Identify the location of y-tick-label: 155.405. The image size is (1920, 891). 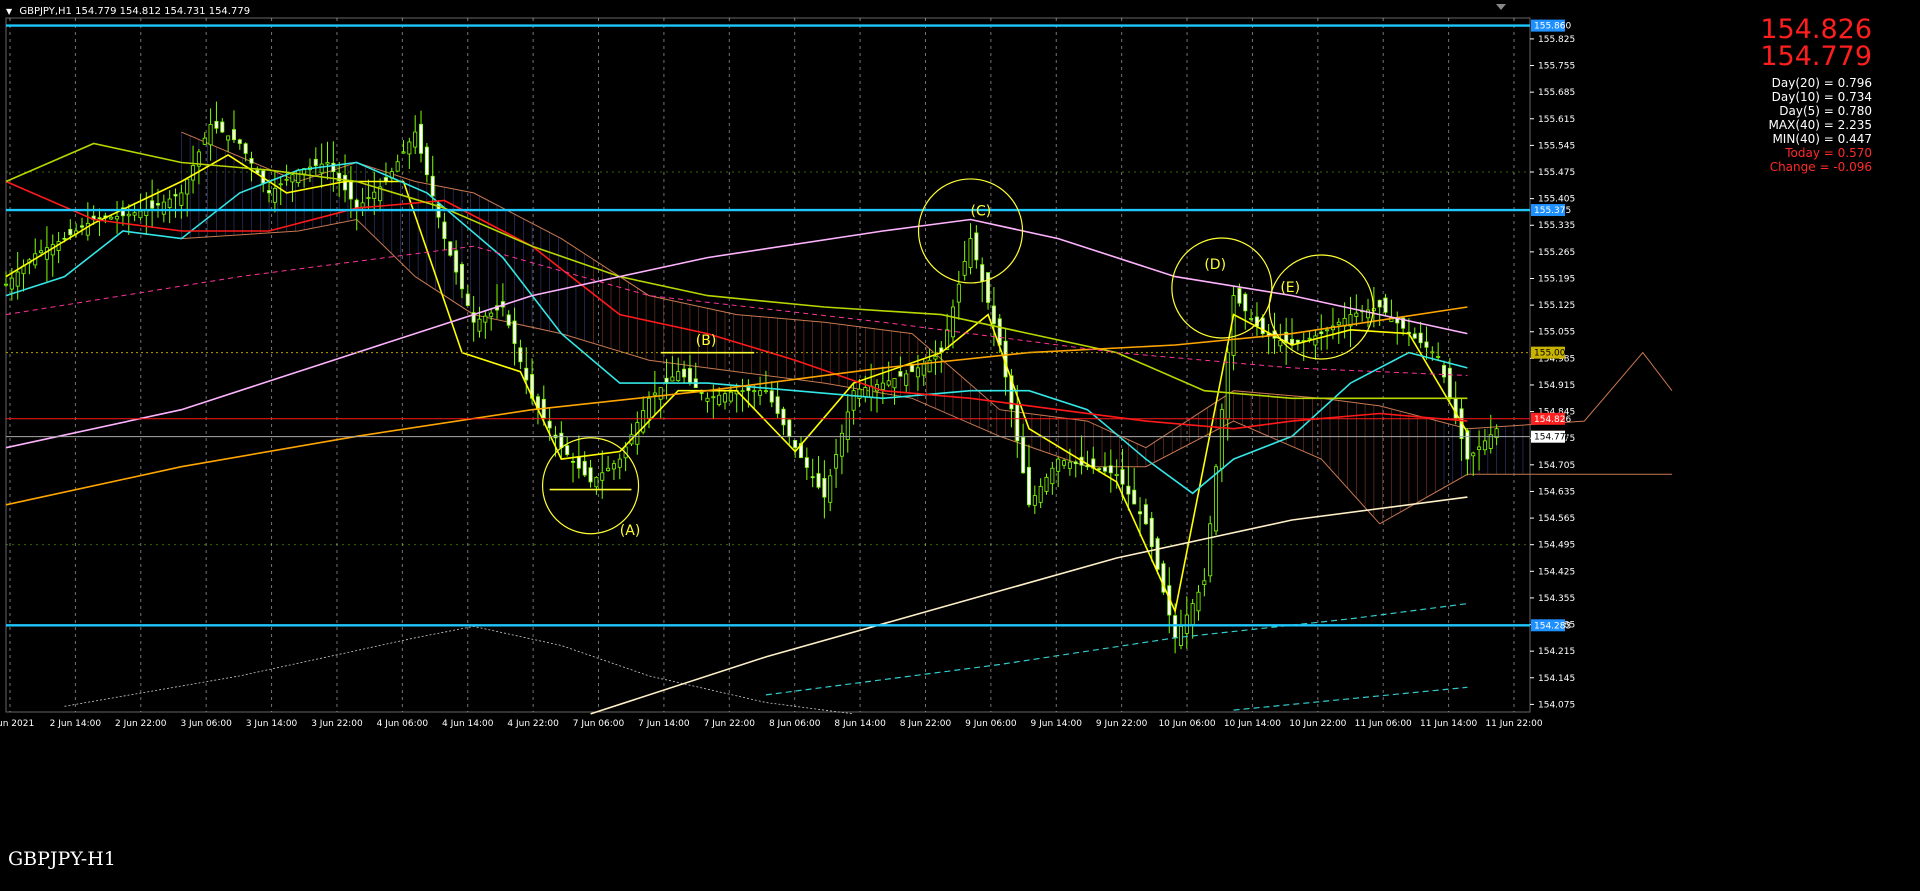
(1556, 200).